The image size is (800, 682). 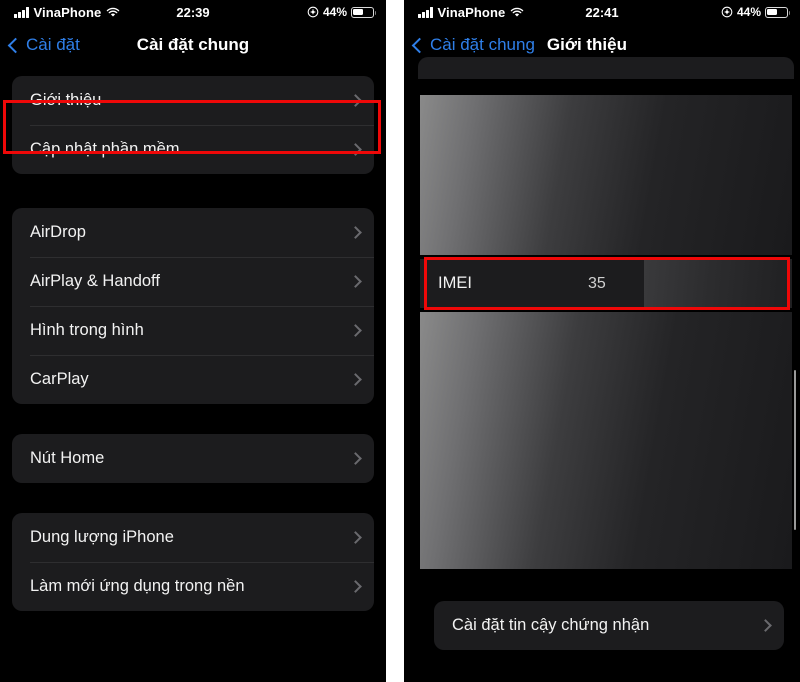 I want to click on nav-bar-left: Cài đặt Cài đặt chung, so click(x=193, y=45).